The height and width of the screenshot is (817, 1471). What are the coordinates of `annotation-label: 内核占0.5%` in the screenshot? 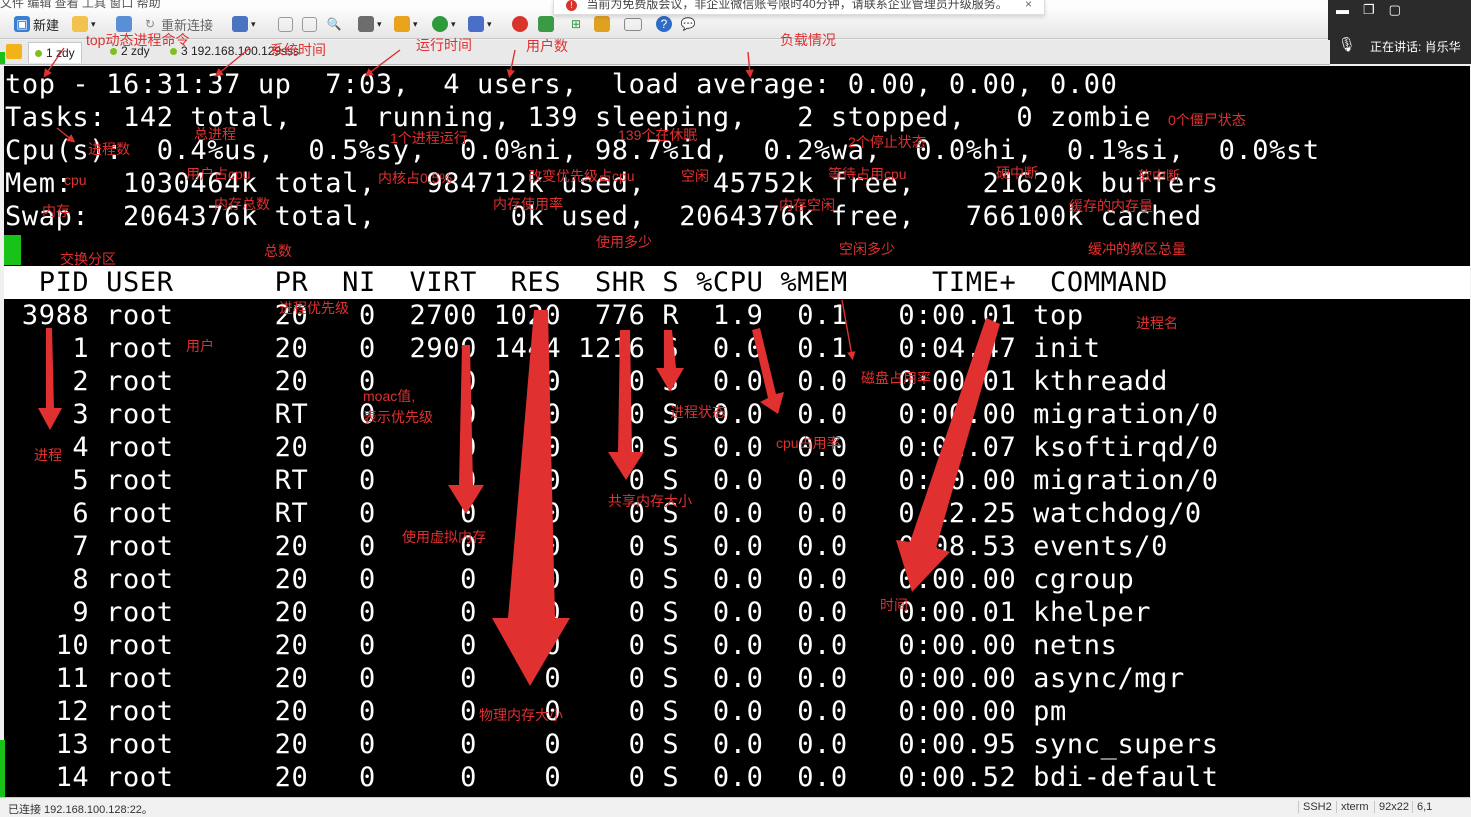 It's located at (415, 178).